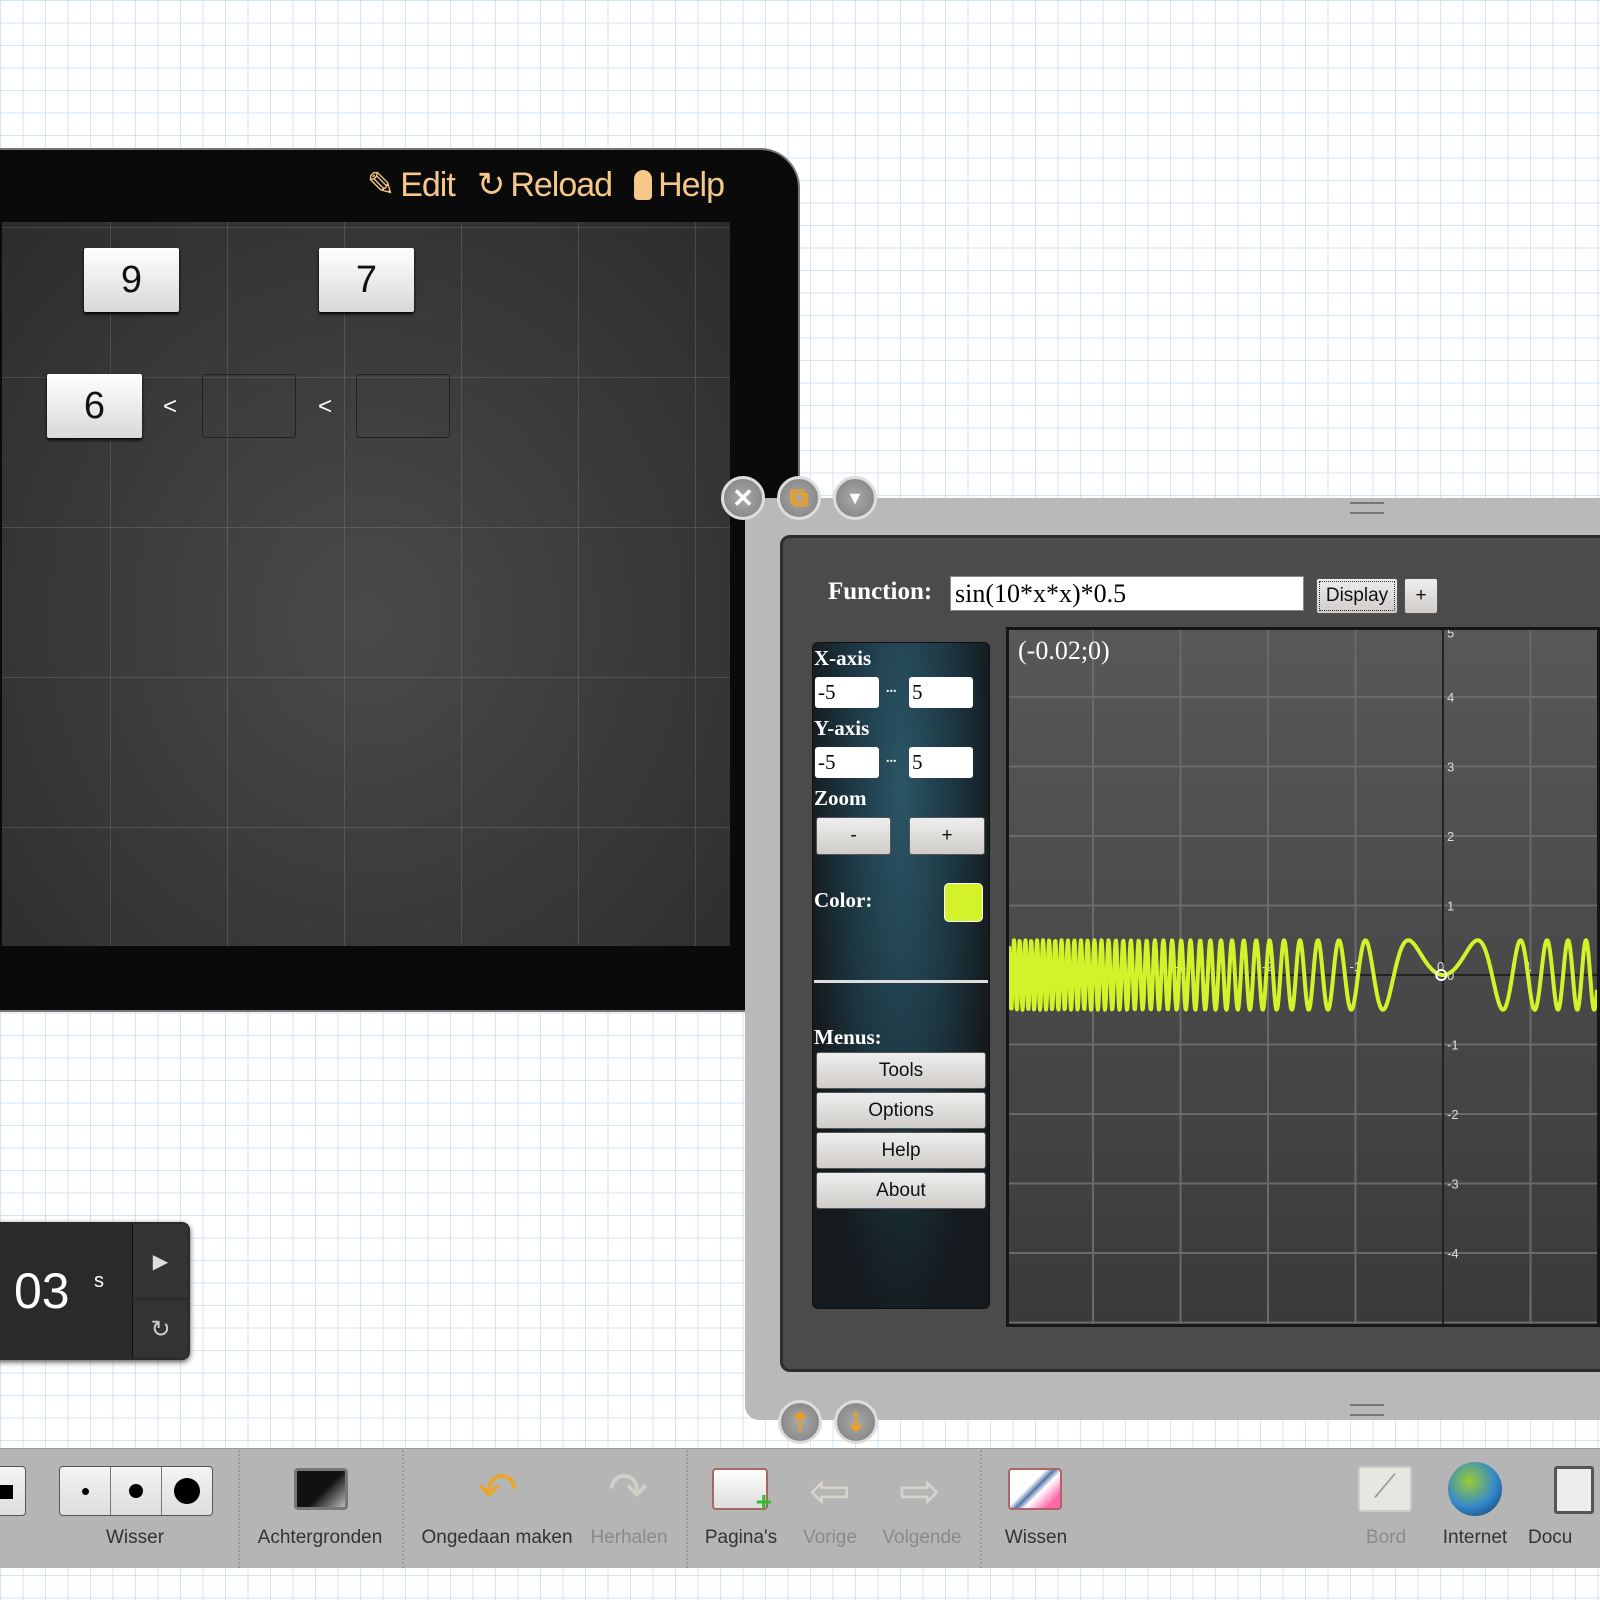  I want to click on bring-forward-icon: ⇡, so click(800, 1422).